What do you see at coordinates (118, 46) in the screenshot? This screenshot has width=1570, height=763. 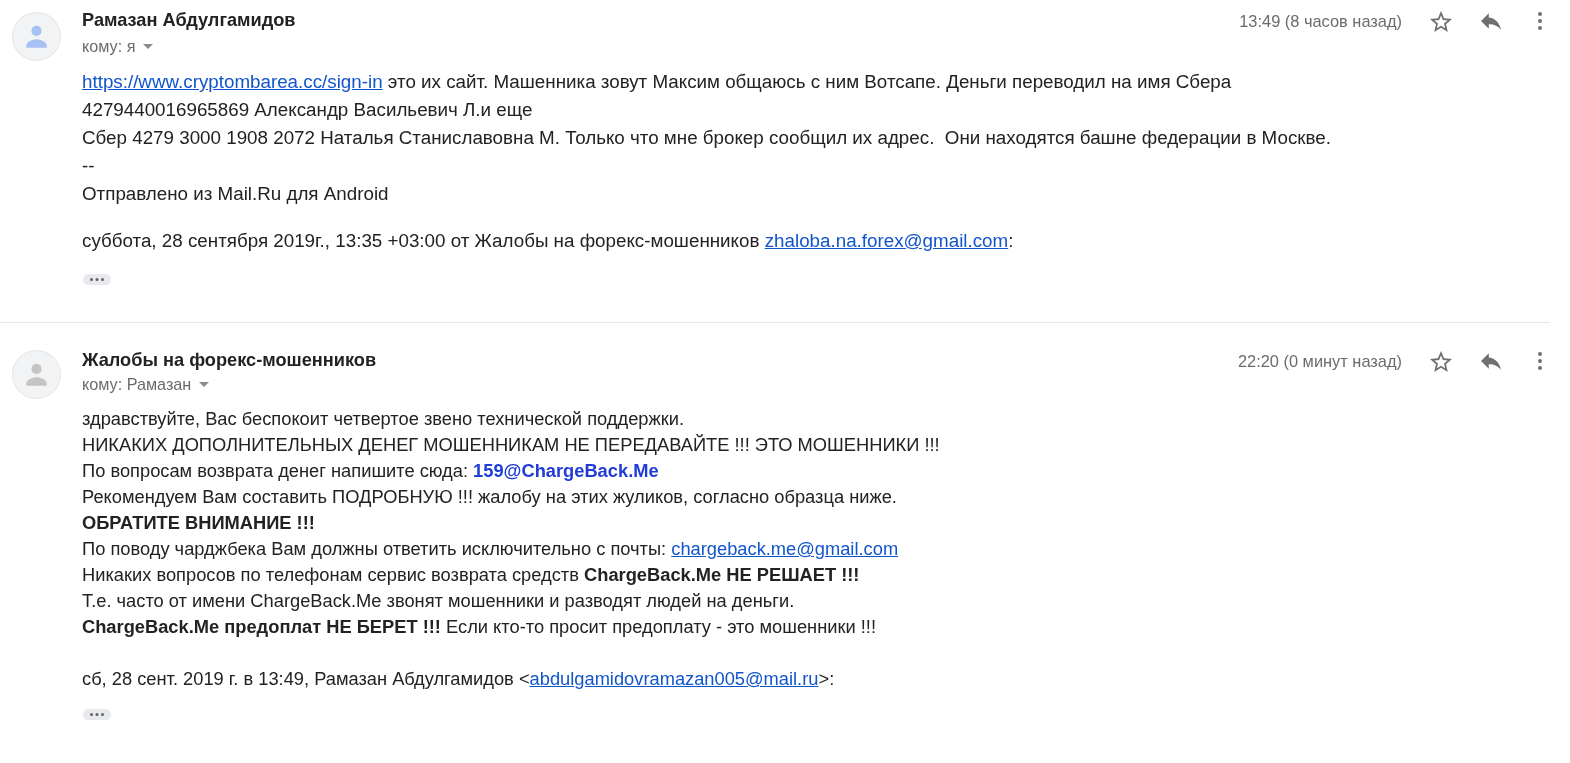 I see `recipient-dropdown: кому: я` at bounding box center [118, 46].